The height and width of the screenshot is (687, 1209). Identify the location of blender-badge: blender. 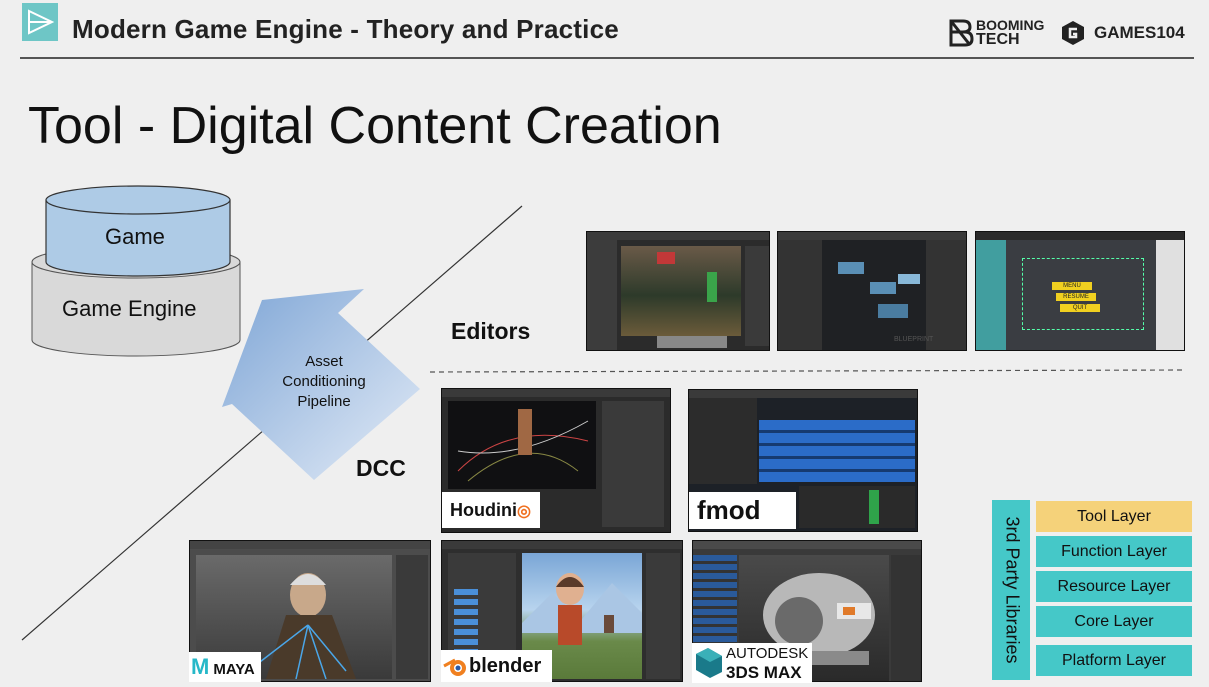
(496, 666).